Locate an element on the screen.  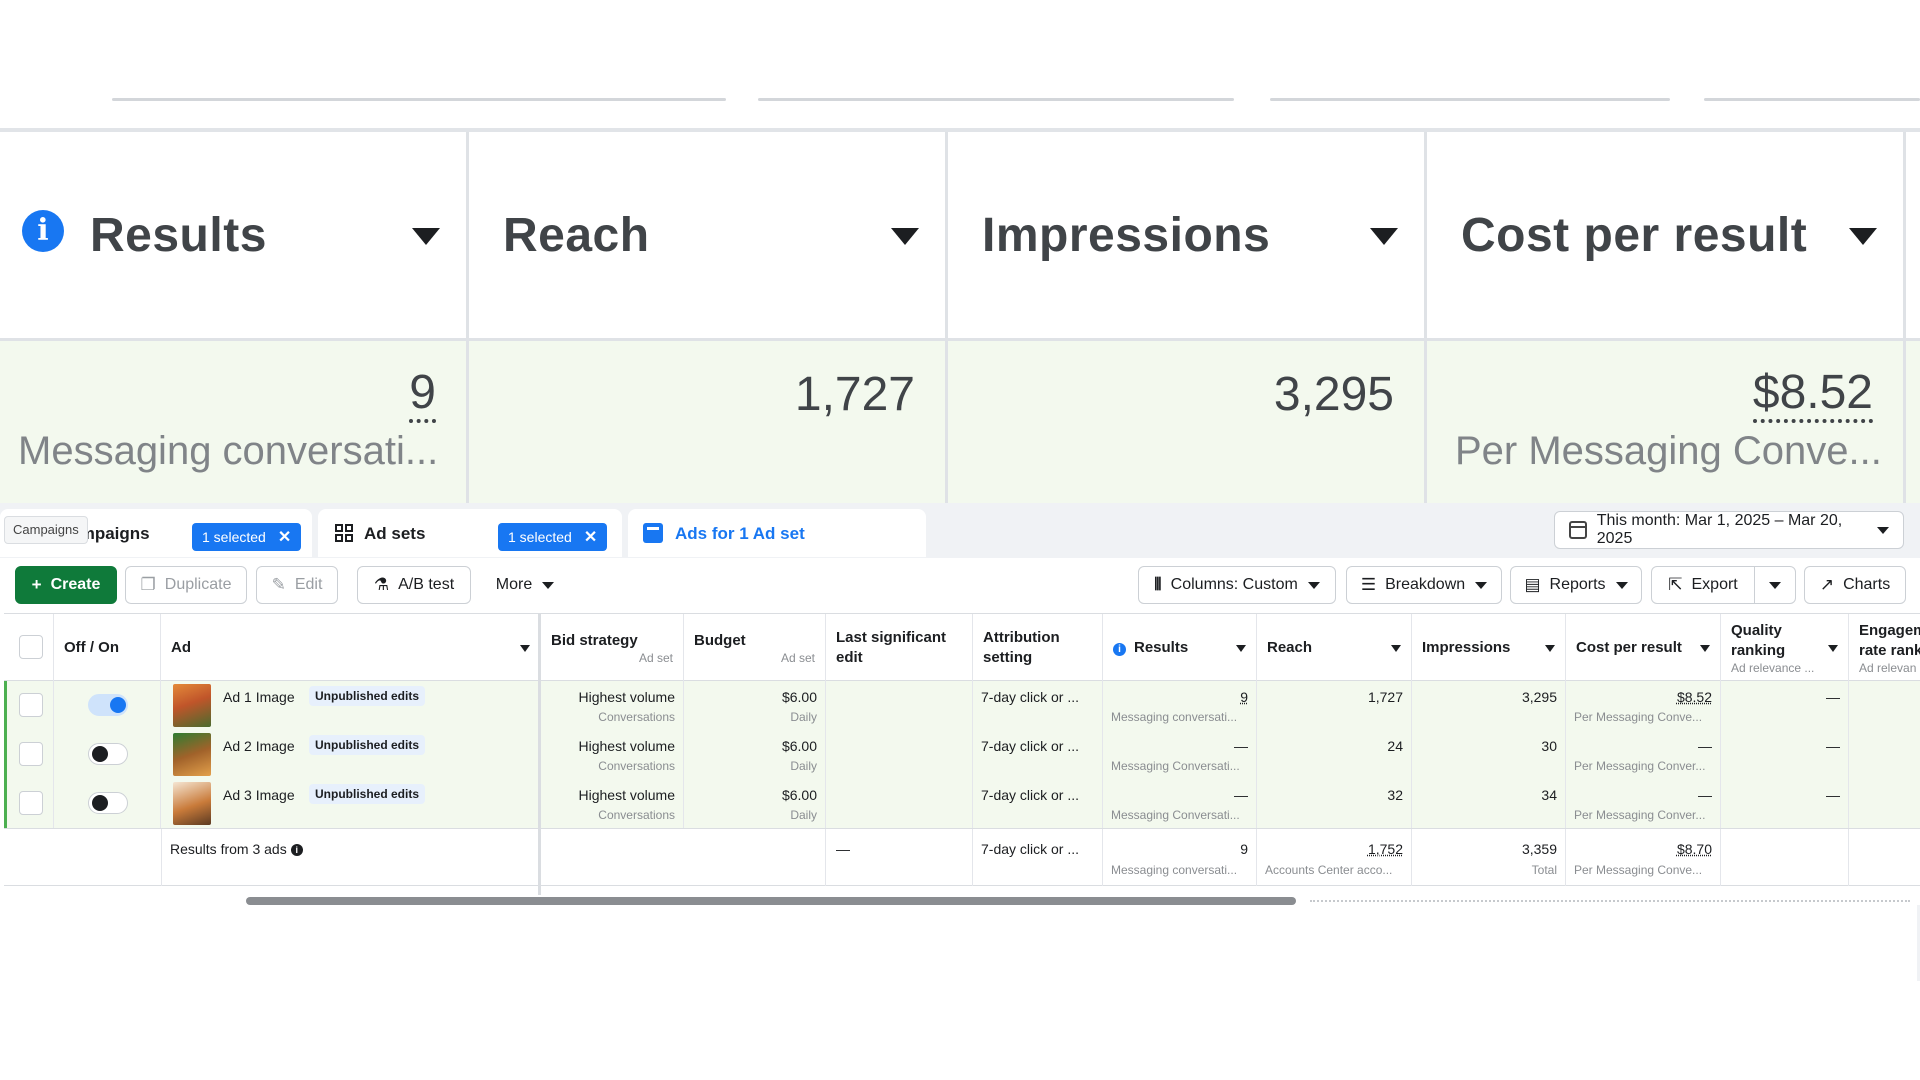
header-off-on: Off / On is located at coordinates (107, 647).